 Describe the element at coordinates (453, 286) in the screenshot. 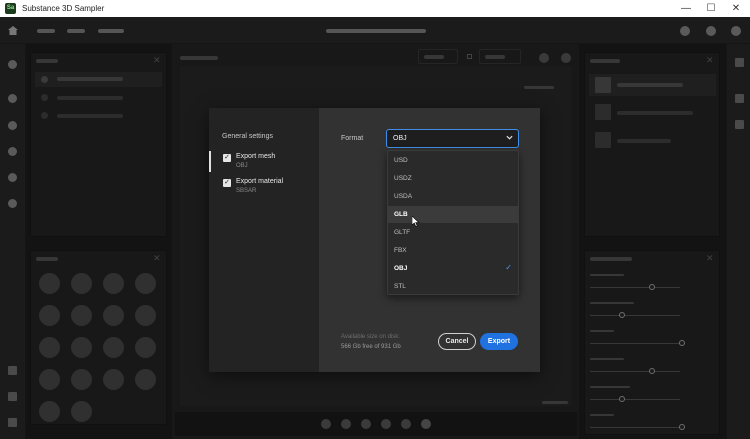

I see `format-option-stl: STL` at that location.